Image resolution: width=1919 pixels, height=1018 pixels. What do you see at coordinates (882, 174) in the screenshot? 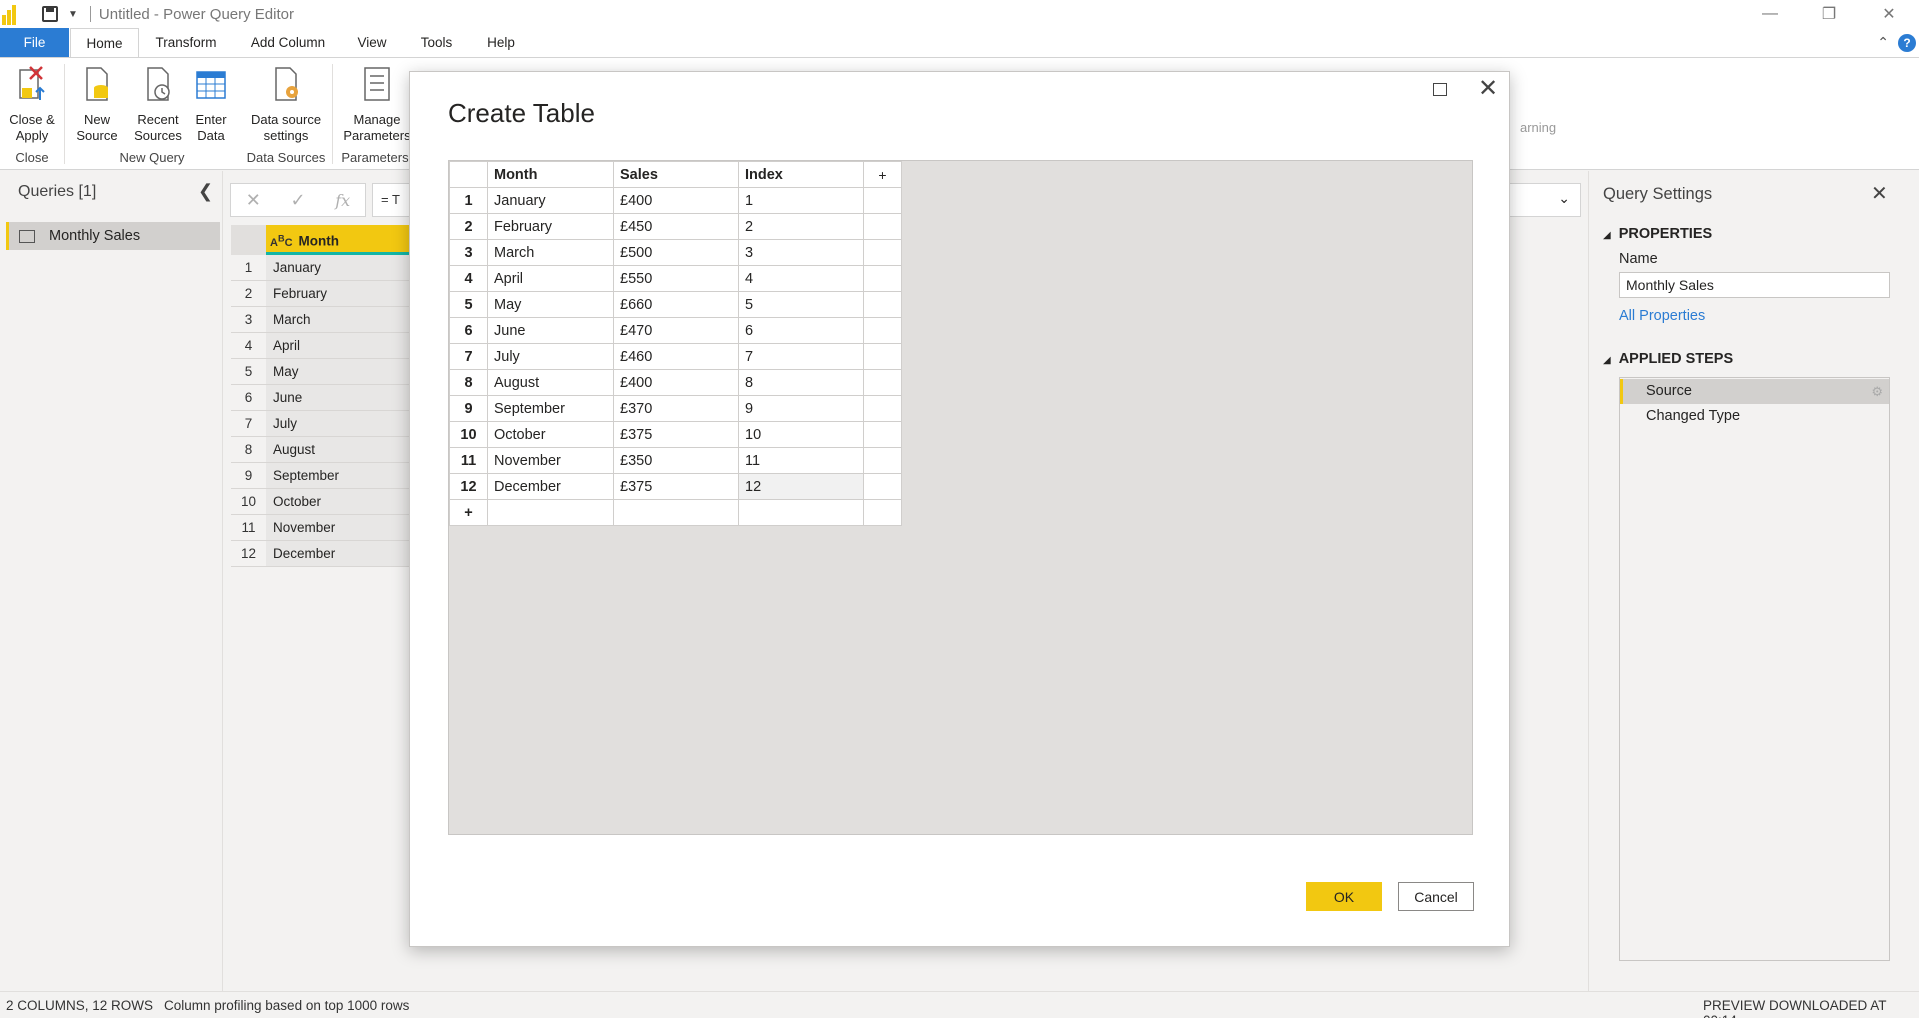
I see `add-column-button: +` at bounding box center [882, 174].